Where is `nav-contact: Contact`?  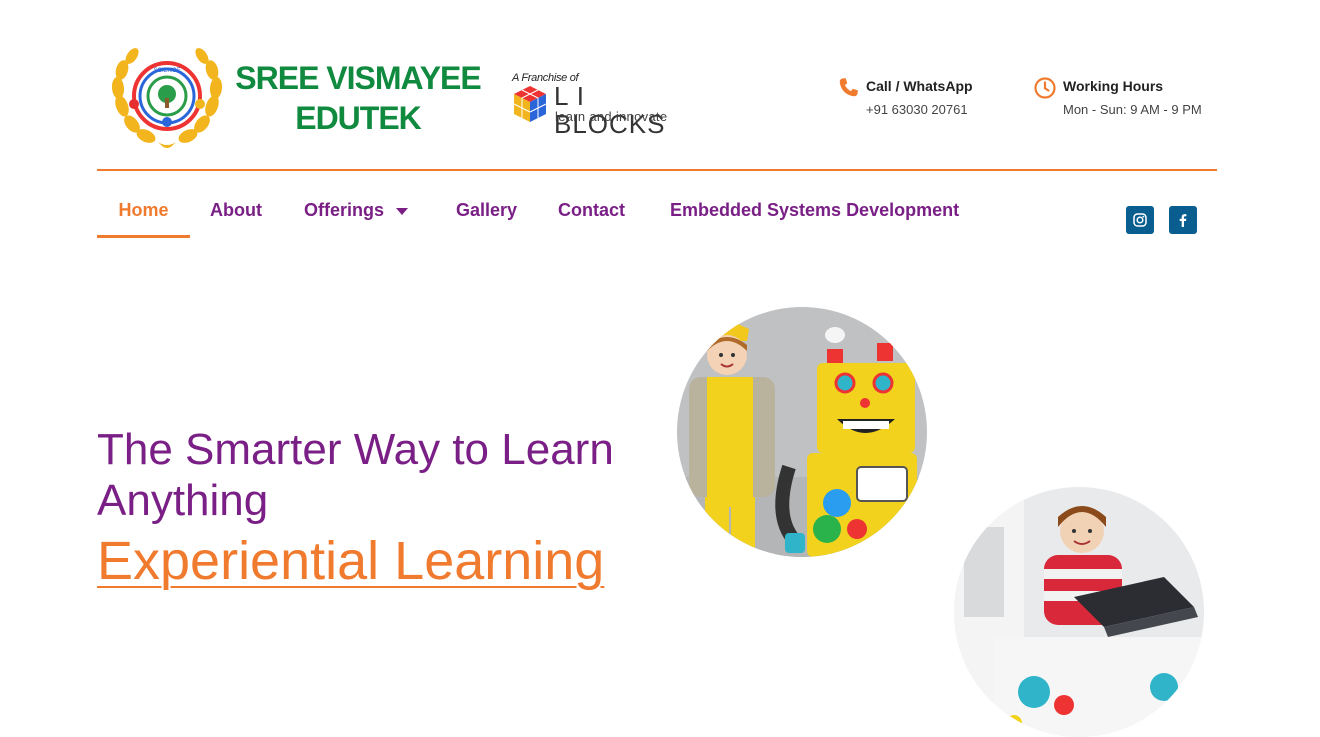 nav-contact: Contact is located at coordinates (591, 219).